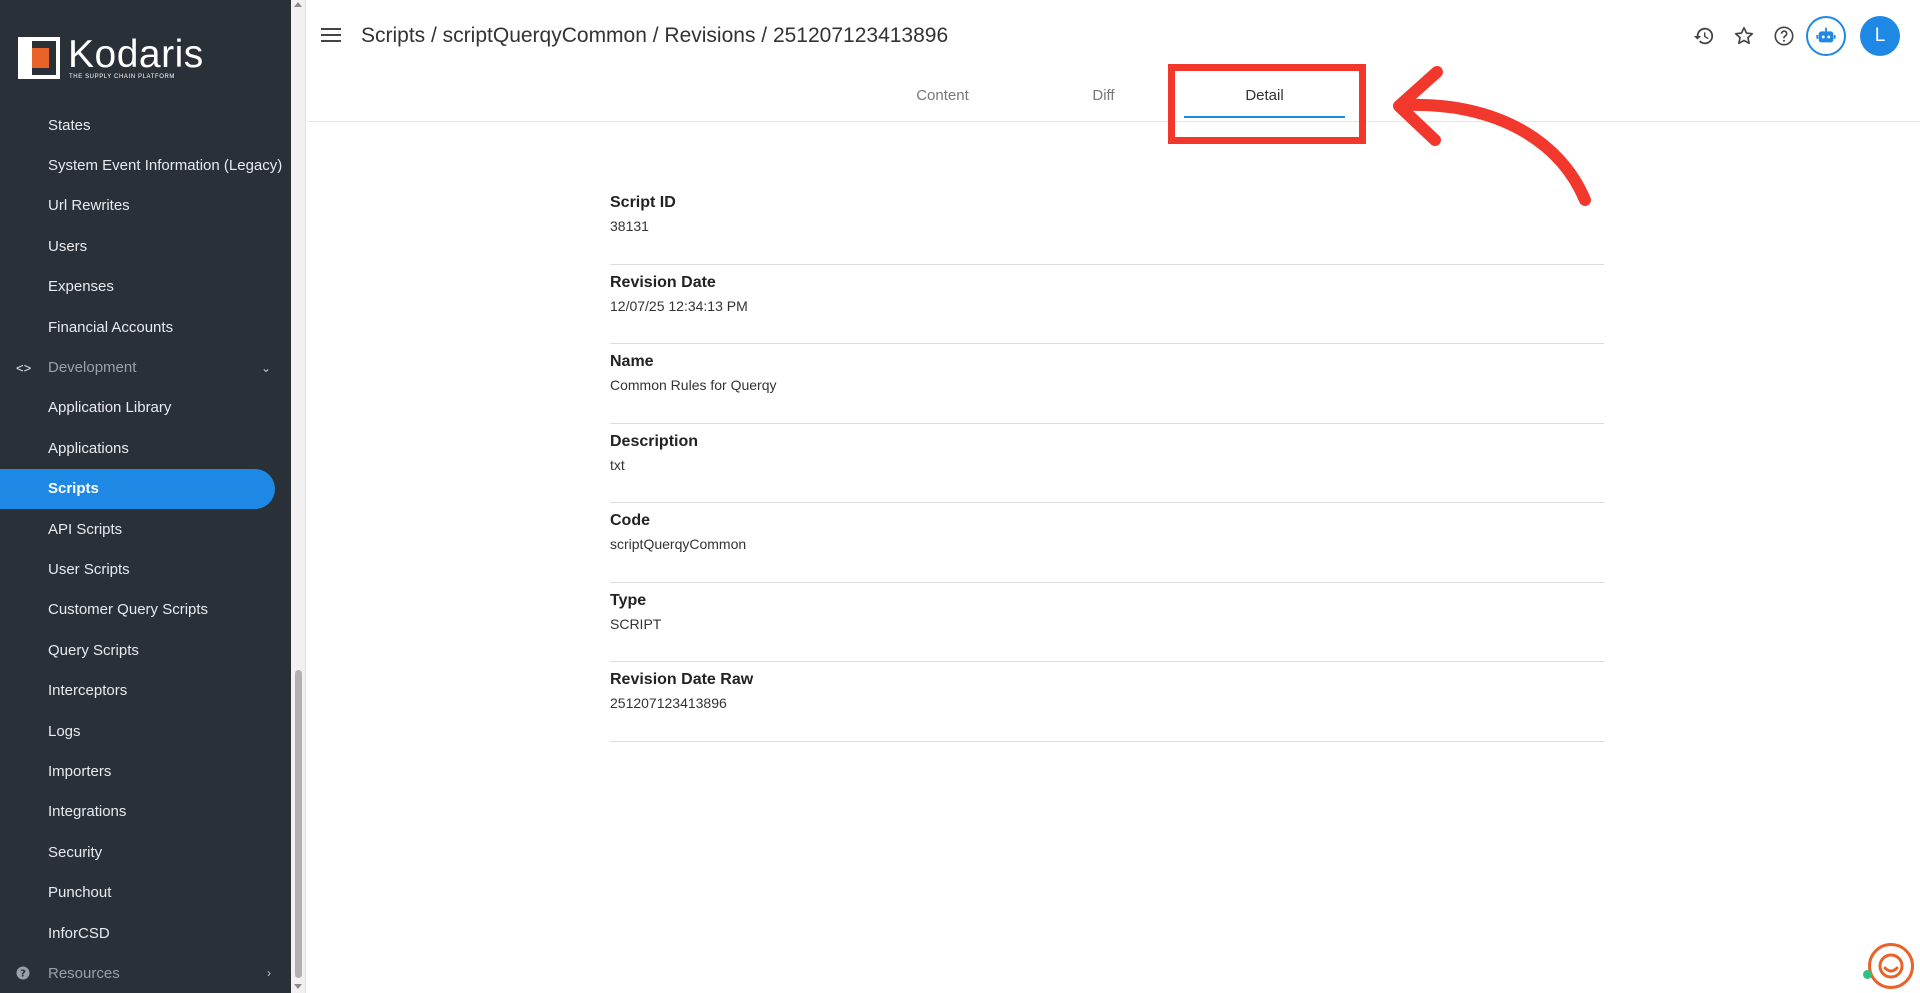 This screenshot has height=993, width=1920. Describe the element at coordinates (682, 679) in the screenshot. I see `field-label: Revision Date Raw` at that location.